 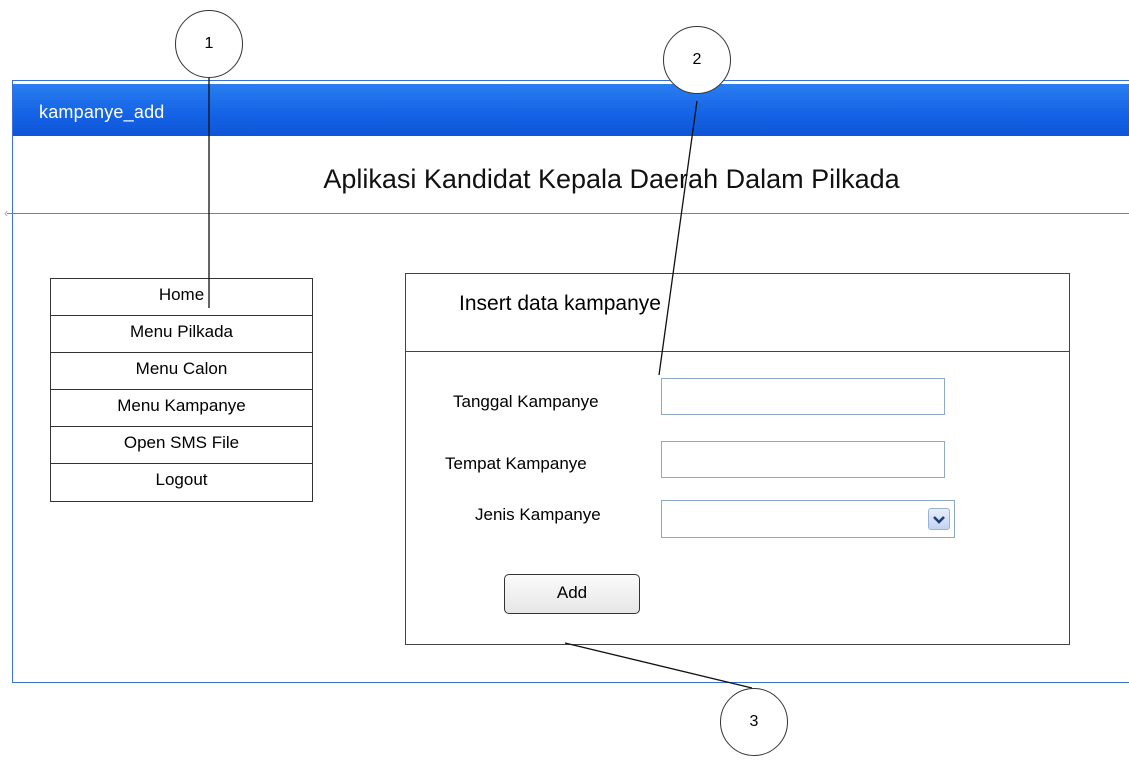 I want to click on title-bar: kampanye_add, so click(x=571, y=110).